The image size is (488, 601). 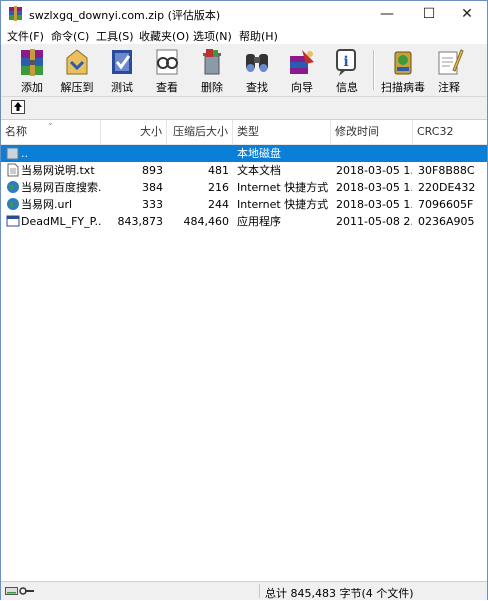 What do you see at coordinates (446, 204) in the screenshot?
I see `row-crc: 7096605F` at bounding box center [446, 204].